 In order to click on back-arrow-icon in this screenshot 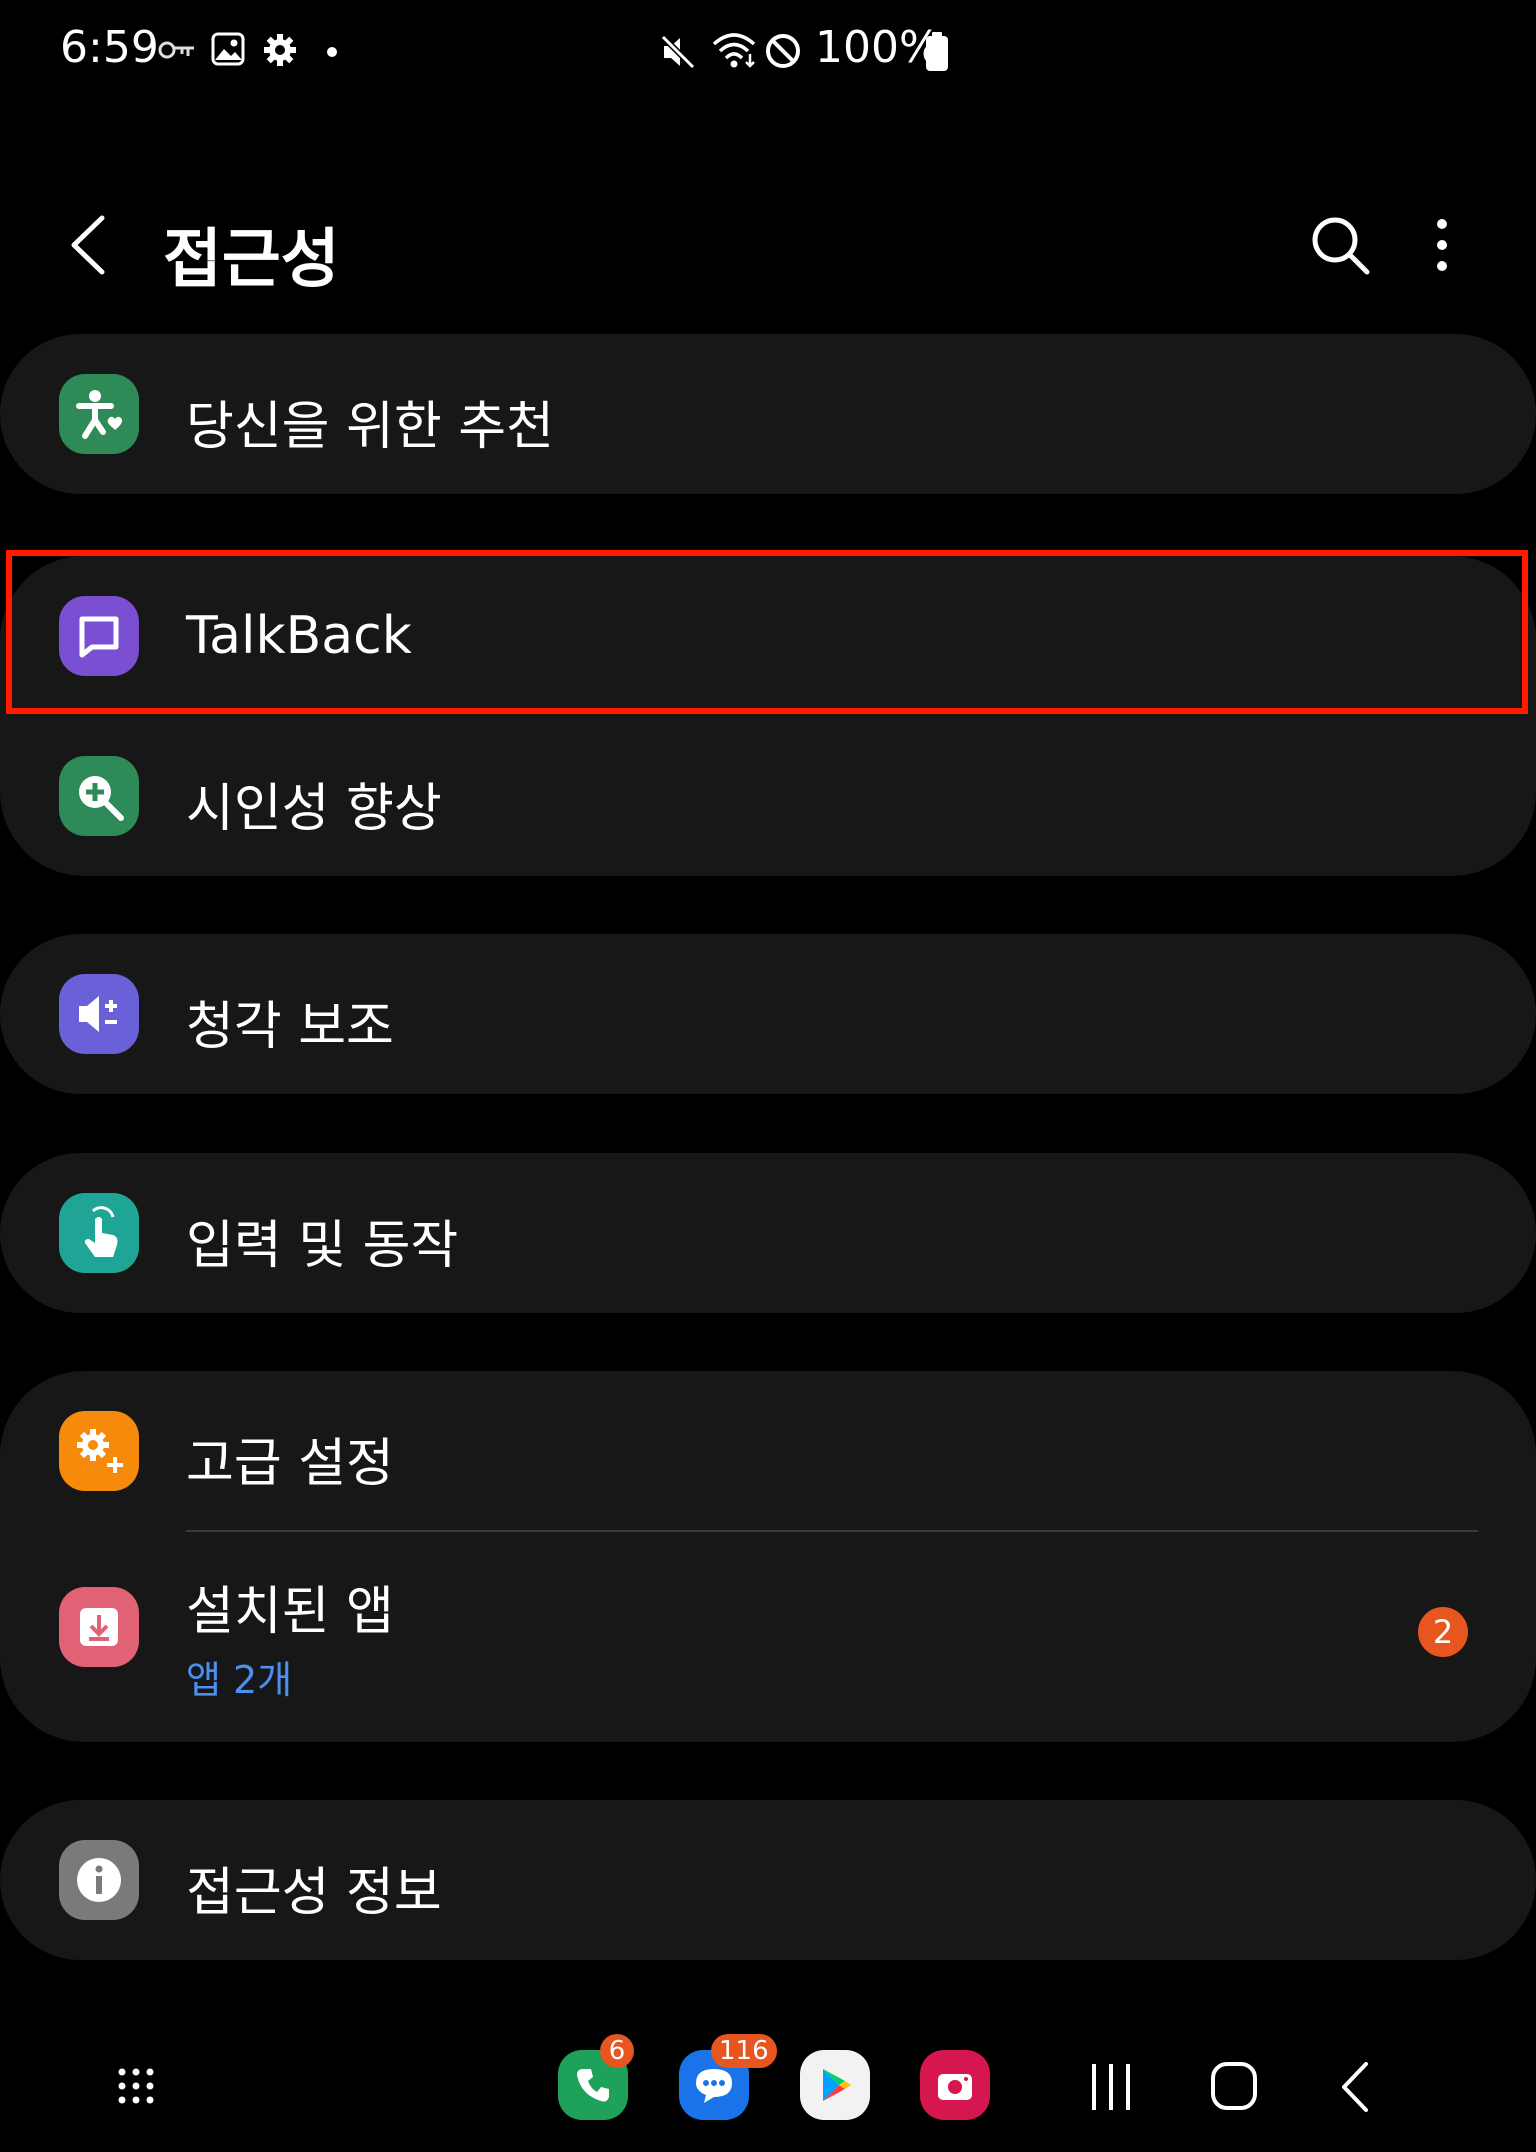, I will do `click(90, 245)`.